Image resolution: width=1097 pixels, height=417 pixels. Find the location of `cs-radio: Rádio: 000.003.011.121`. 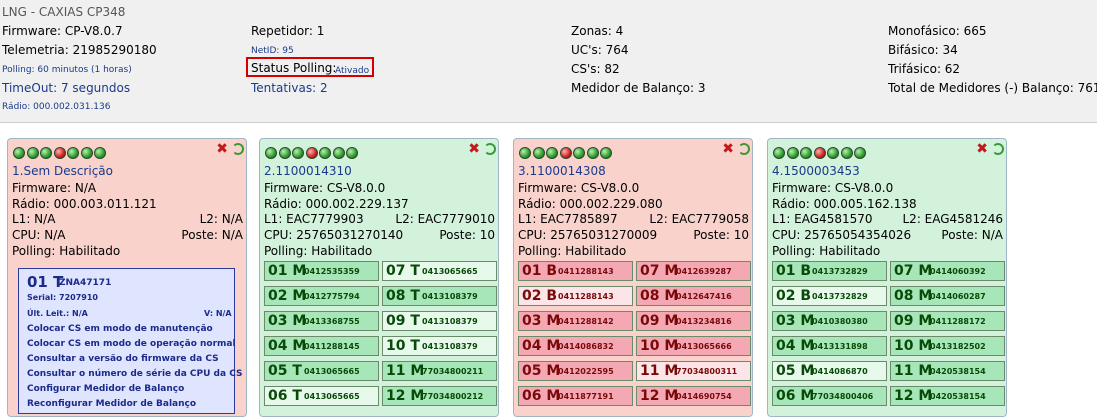

cs-radio: Rádio: 000.003.011.121 is located at coordinates (84, 204).